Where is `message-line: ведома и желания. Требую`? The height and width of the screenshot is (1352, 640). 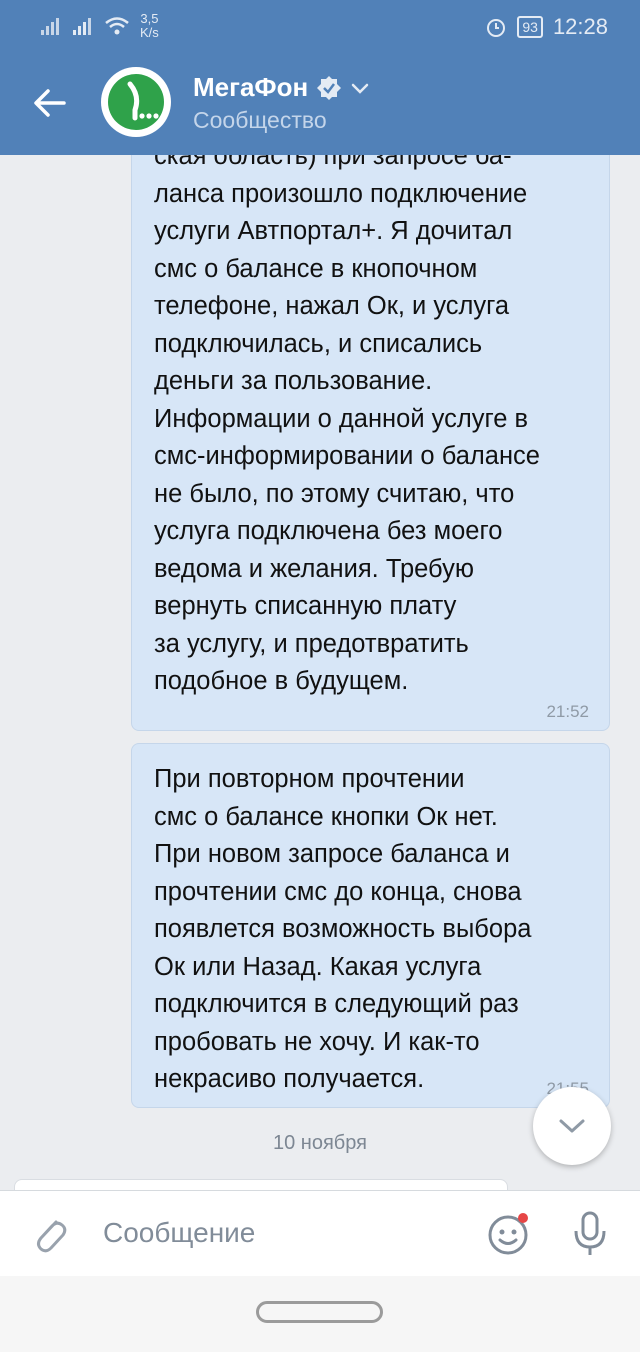
message-line: ведома и желания. Требую is located at coordinates (314, 568).